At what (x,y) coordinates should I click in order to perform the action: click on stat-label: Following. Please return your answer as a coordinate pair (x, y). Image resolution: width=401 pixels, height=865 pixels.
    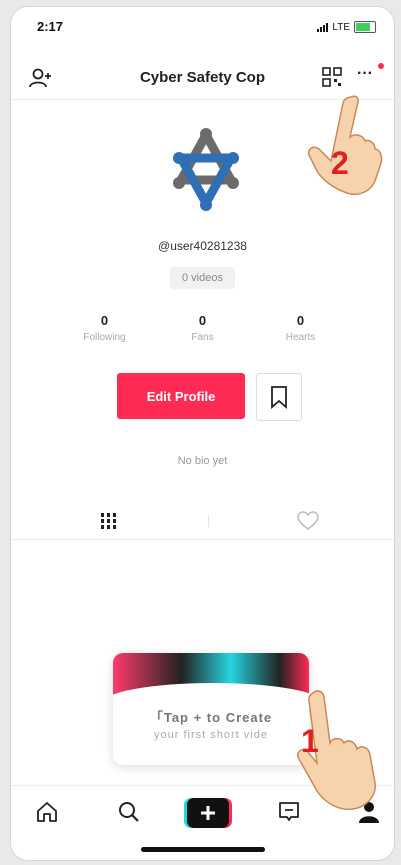
    Looking at the image, I should click on (104, 337).